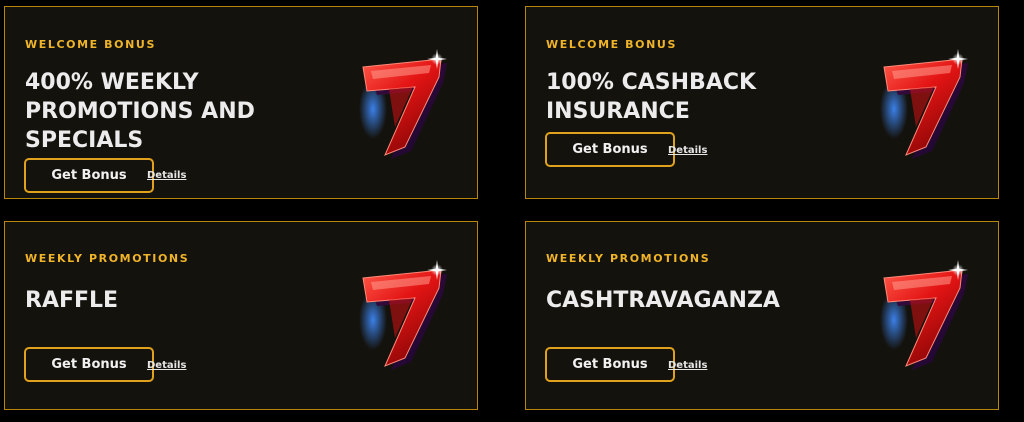  I want to click on promo-title: 400% WEEKLY PROMOTIONS AND SPECIALS, so click(140, 111).